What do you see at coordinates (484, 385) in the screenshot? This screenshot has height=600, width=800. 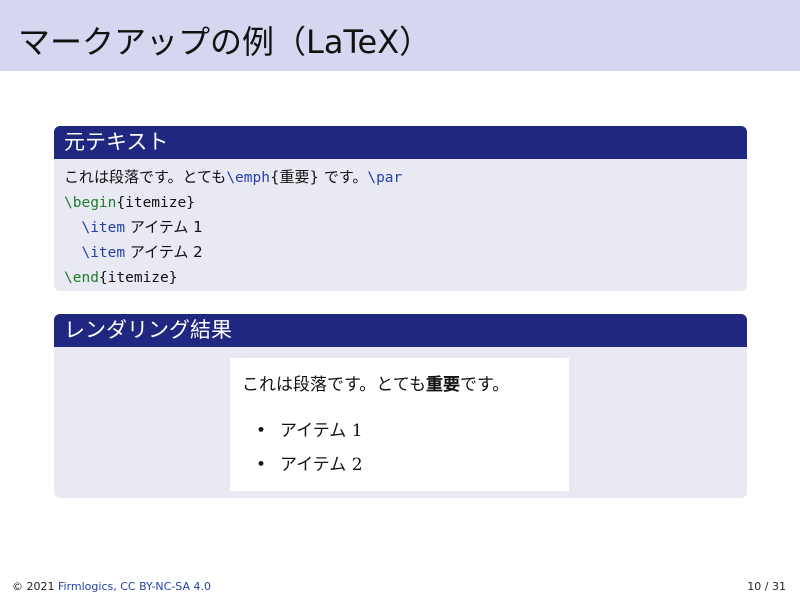 I see `rendered-text: です。` at bounding box center [484, 385].